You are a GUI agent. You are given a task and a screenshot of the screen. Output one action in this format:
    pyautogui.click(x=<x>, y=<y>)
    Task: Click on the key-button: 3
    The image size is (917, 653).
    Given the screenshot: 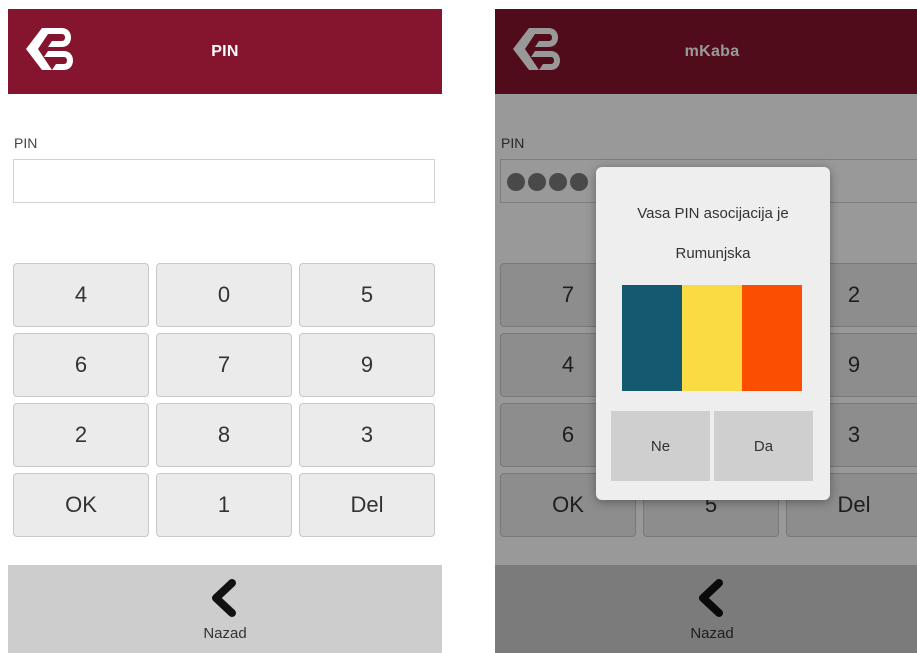 What is the action you would take?
    pyautogui.click(x=367, y=435)
    